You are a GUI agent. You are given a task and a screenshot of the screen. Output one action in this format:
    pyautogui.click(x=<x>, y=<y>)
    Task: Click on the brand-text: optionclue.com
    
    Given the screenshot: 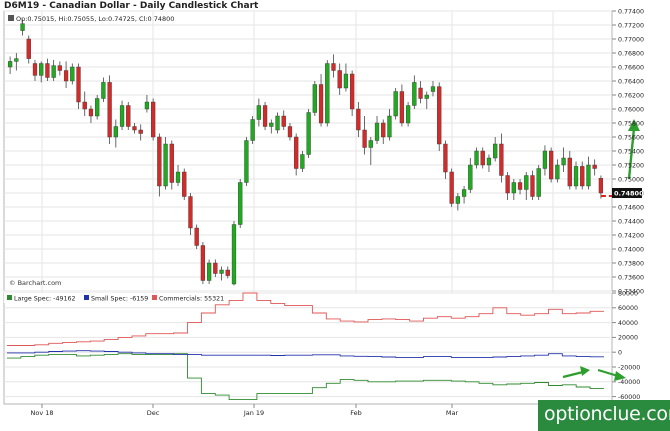 What is the action you would take?
    pyautogui.click(x=607, y=414)
    